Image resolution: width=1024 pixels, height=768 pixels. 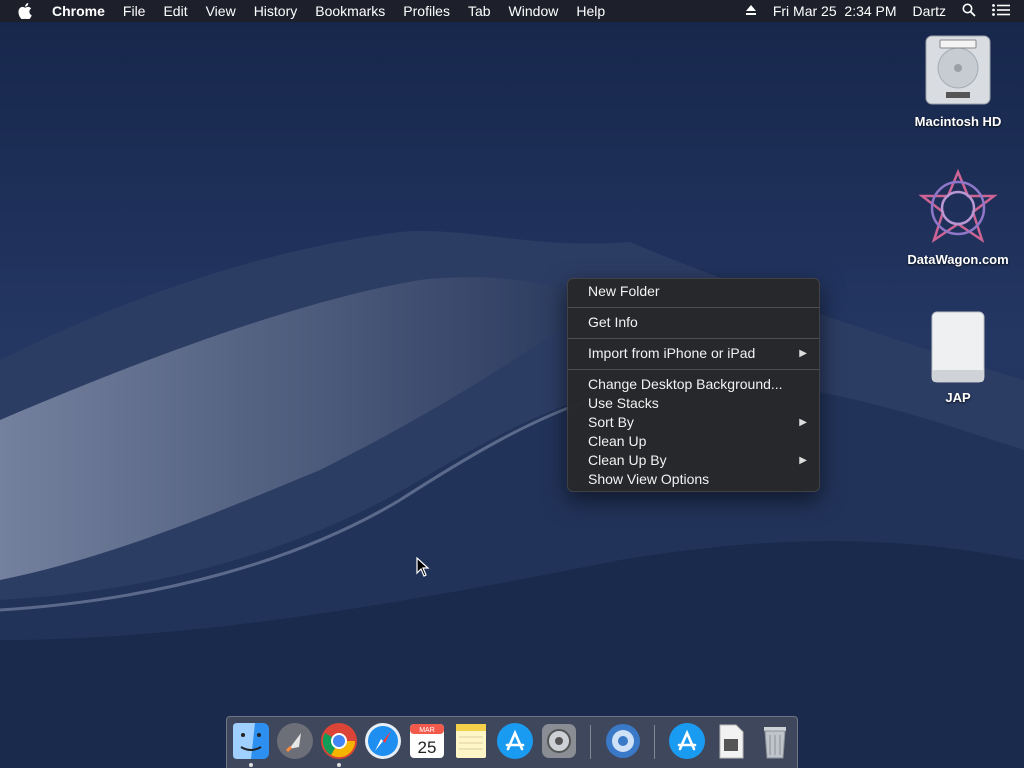 What do you see at coordinates (835, 11) in the screenshot?
I see `menubar-clock: Fri Mar 25 2:34 PM` at bounding box center [835, 11].